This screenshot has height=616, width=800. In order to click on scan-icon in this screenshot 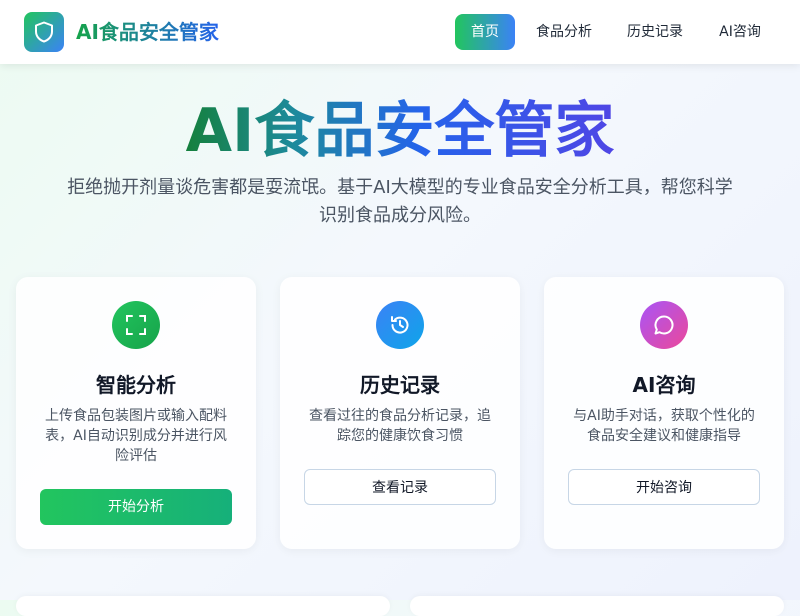, I will do `click(136, 325)`.